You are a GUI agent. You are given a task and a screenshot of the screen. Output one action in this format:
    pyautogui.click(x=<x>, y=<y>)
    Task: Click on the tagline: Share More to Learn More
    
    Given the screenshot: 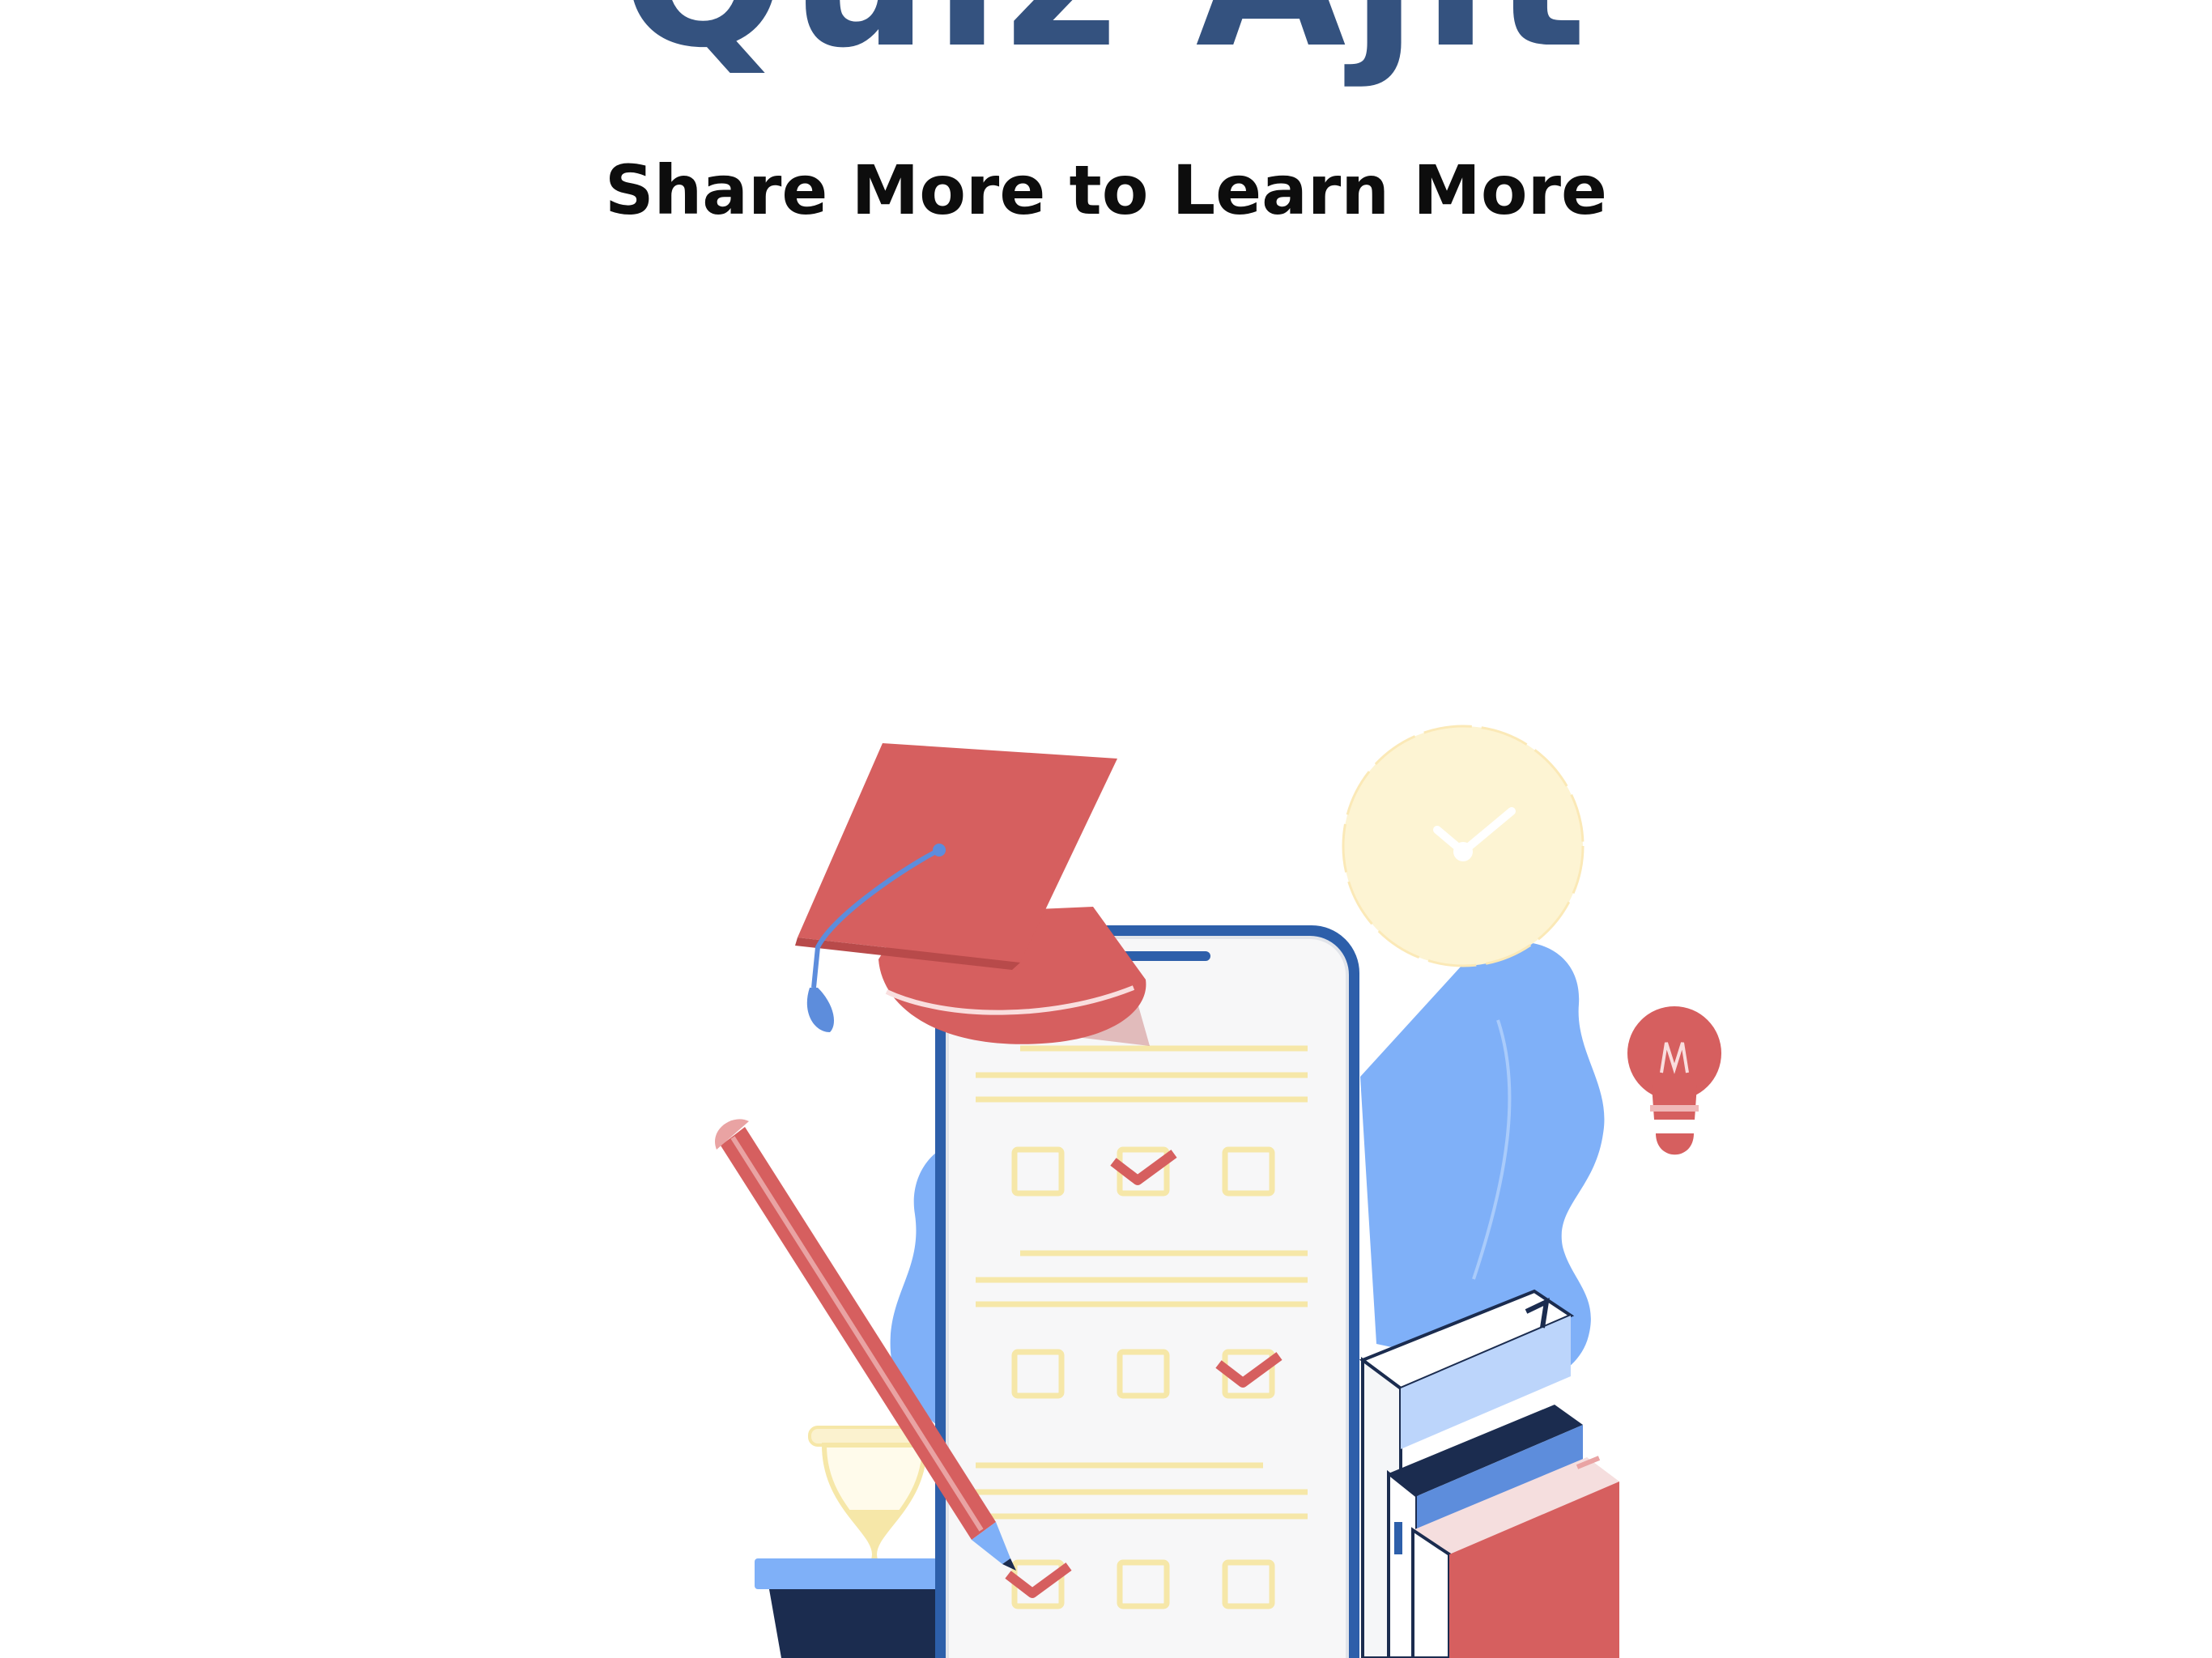 What is the action you would take?
    pyautogui.click(x=1105, y=190)
    